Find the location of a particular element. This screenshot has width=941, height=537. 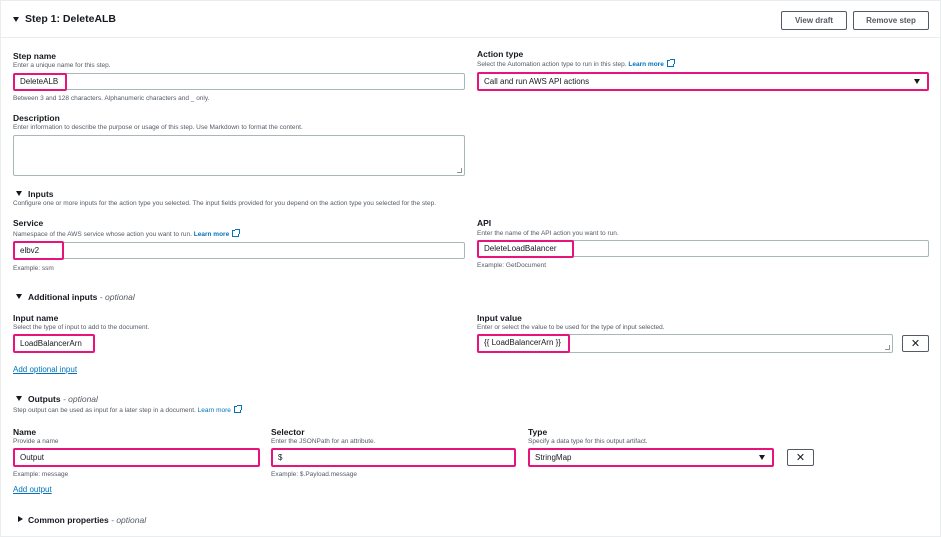

api-label: API is located at coordinates (484, 223).